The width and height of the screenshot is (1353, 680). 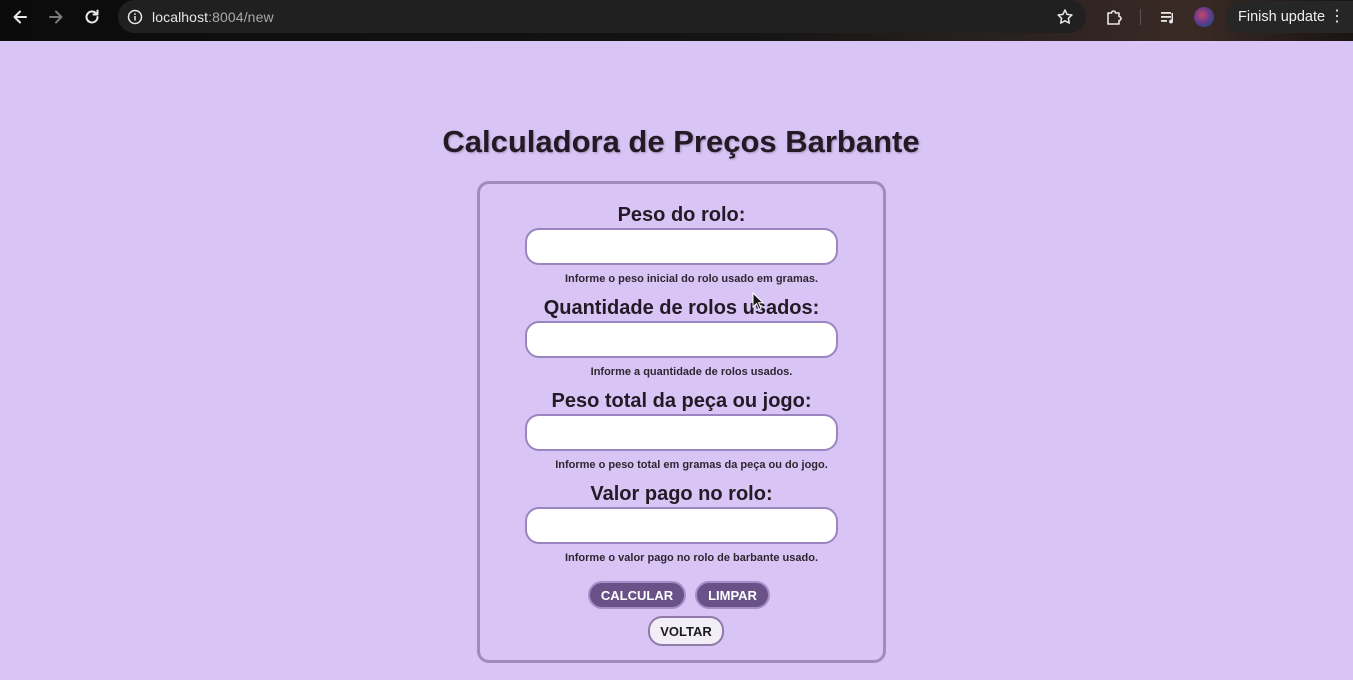 I want to click on clear-button: LIMPAR, so click(x=732, y=595).